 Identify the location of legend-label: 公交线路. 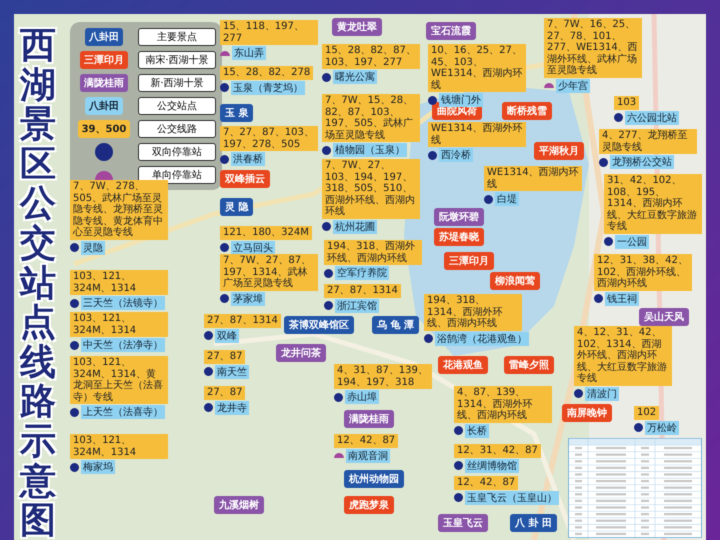
(177, 129).